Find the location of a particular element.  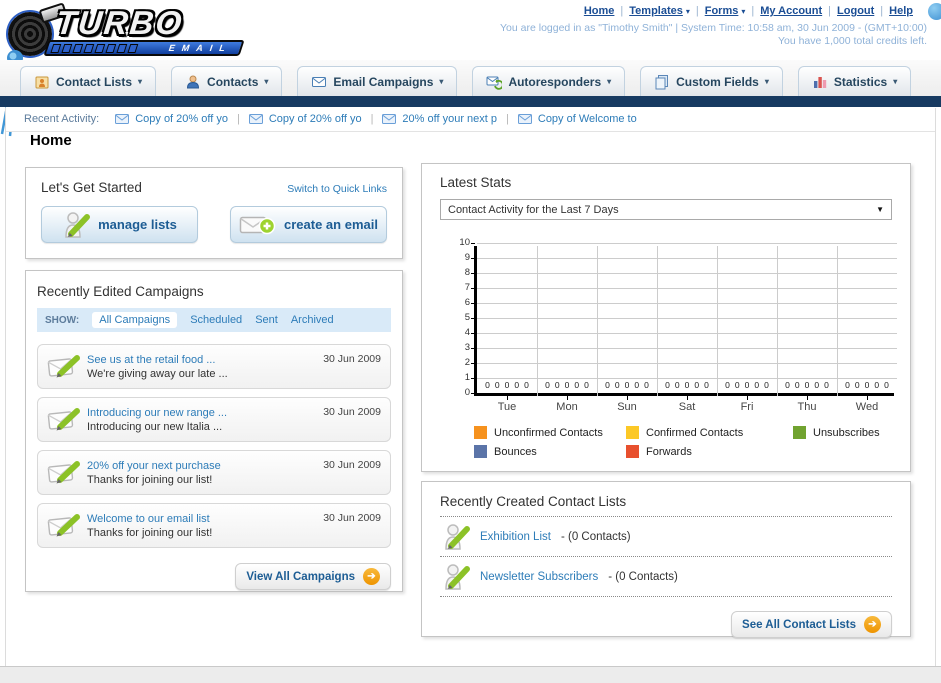

chart-y-label: 3 is located at coordinates (467, 347).